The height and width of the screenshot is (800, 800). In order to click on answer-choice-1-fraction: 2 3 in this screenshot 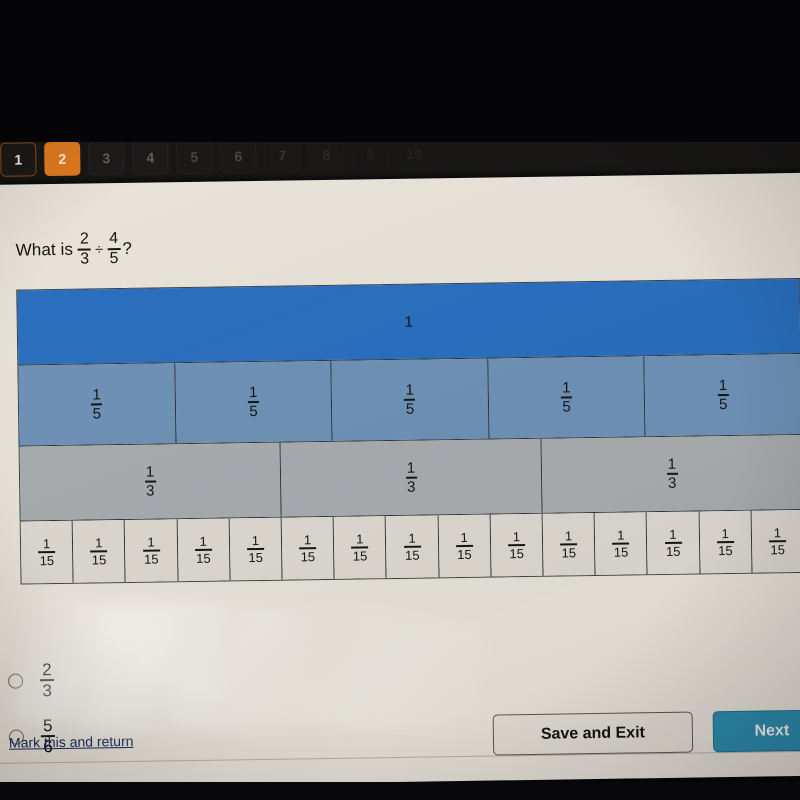, I will do `click(47, 680)`.